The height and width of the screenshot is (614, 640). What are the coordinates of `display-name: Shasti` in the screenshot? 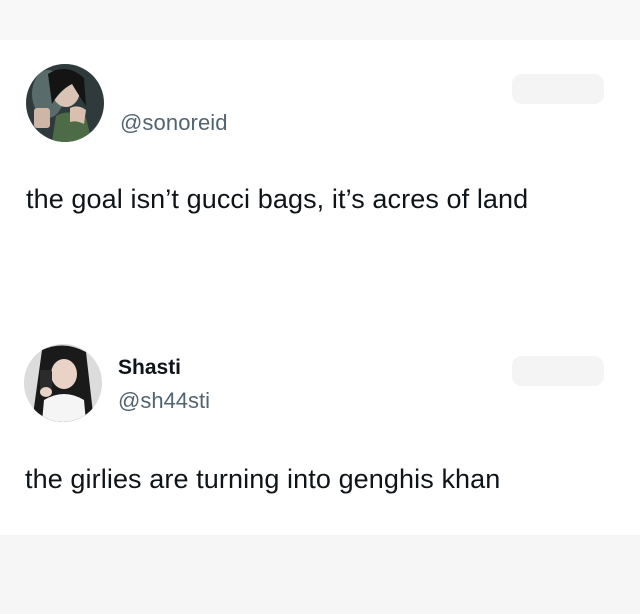 It's located at (149, 368).